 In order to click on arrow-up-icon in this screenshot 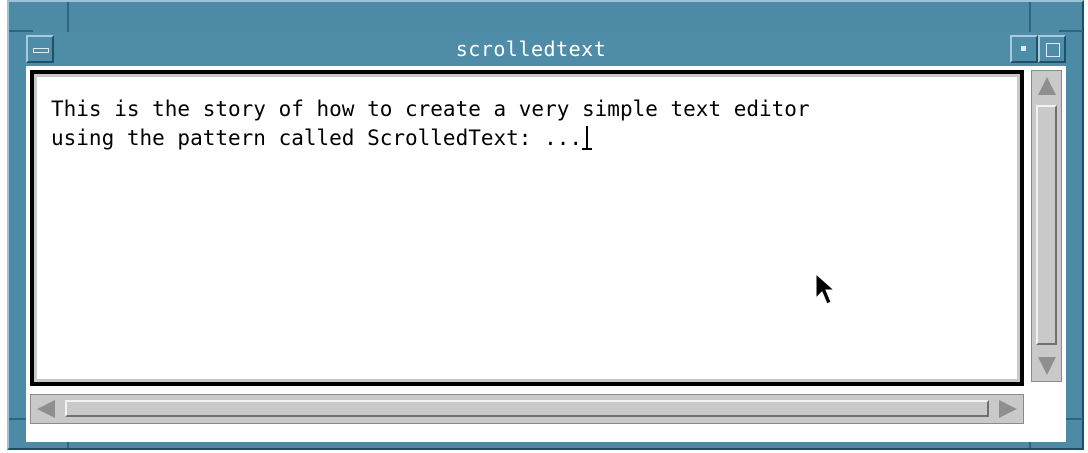, I will do `click(1047, 86)`.